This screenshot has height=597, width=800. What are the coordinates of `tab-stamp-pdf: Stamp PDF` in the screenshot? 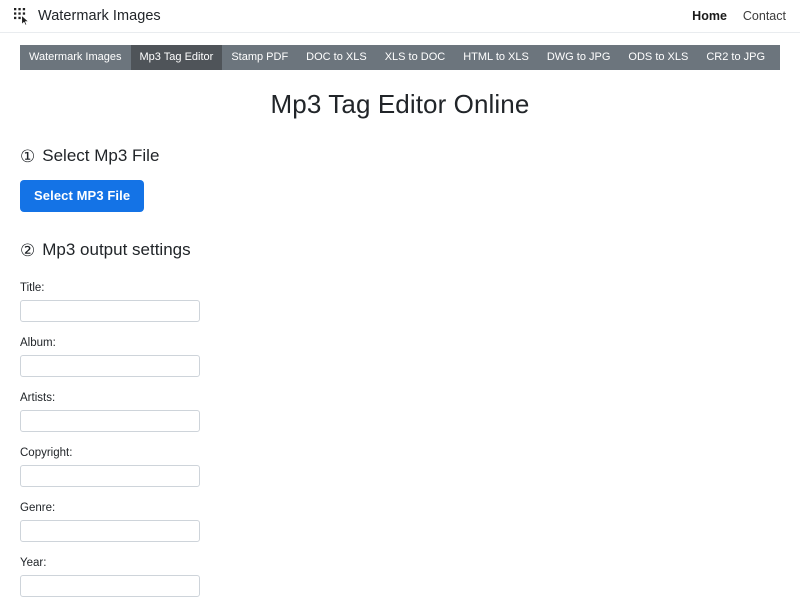 It's located at (259, 57).